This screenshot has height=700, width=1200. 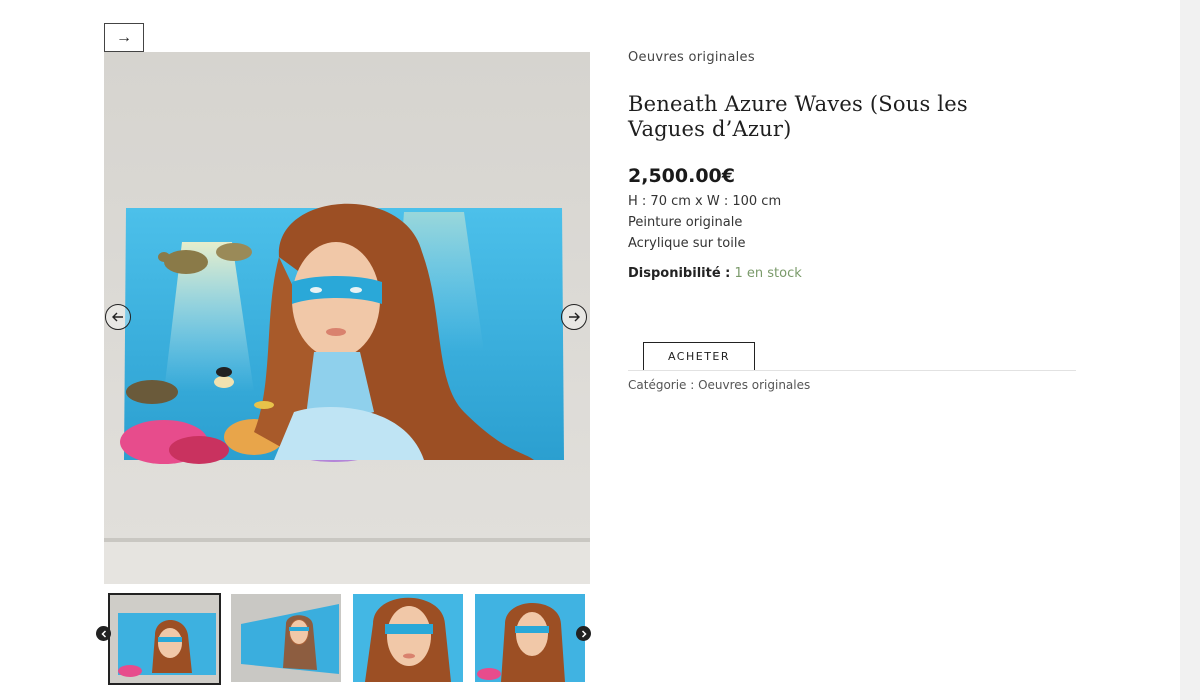 I want to click on divider, so click(x=852, y=370).